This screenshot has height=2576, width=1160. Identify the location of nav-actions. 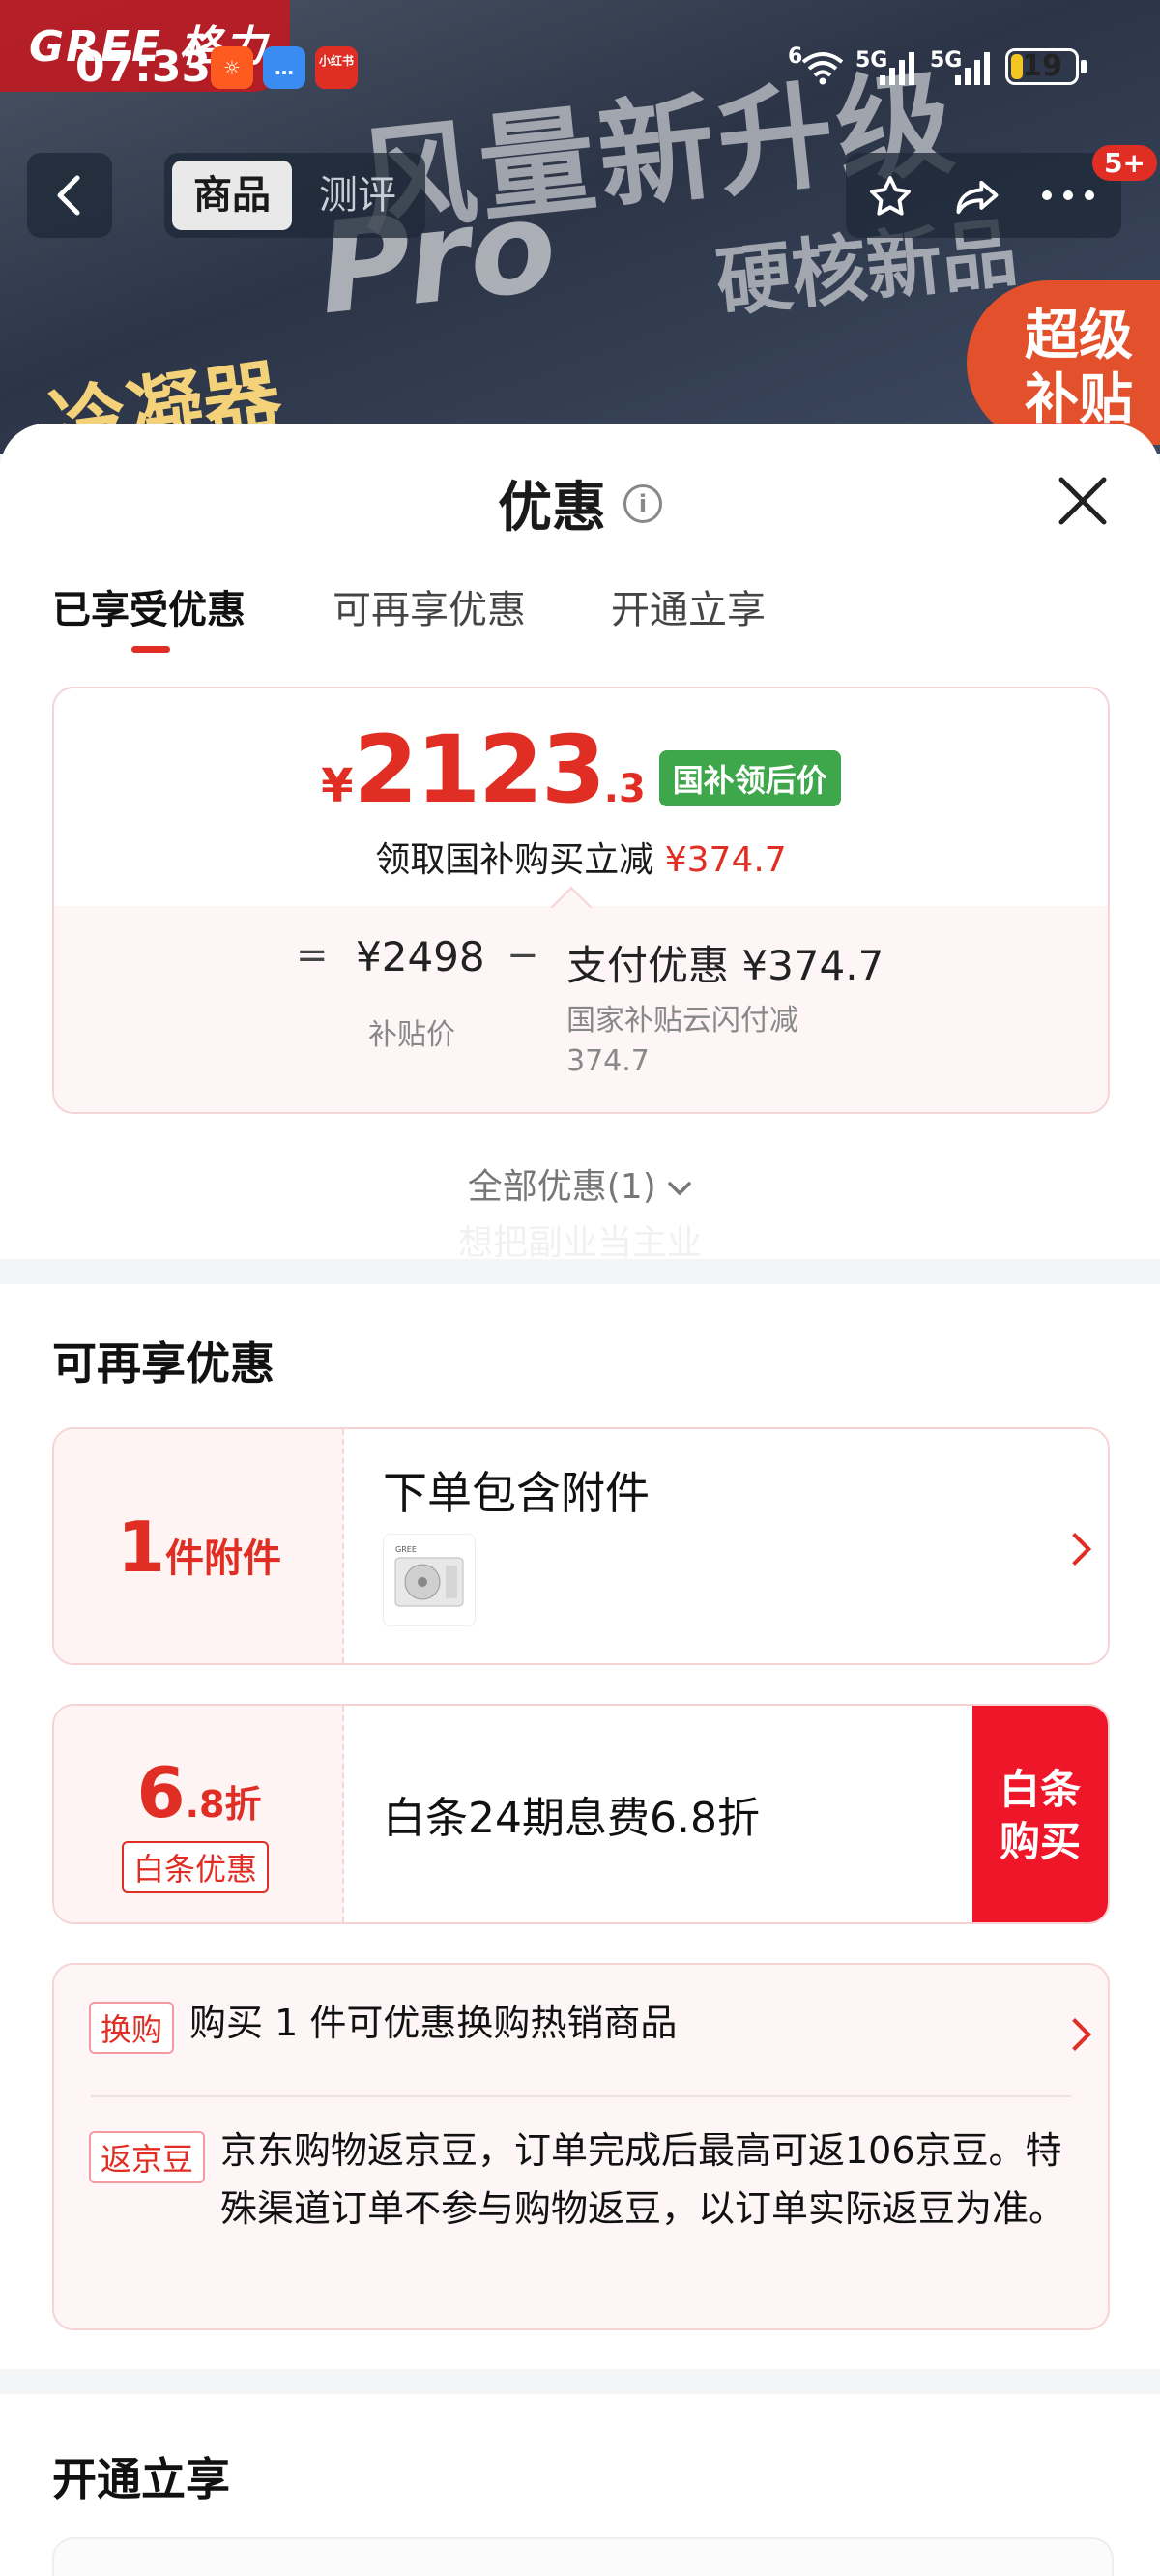
(984, 195).